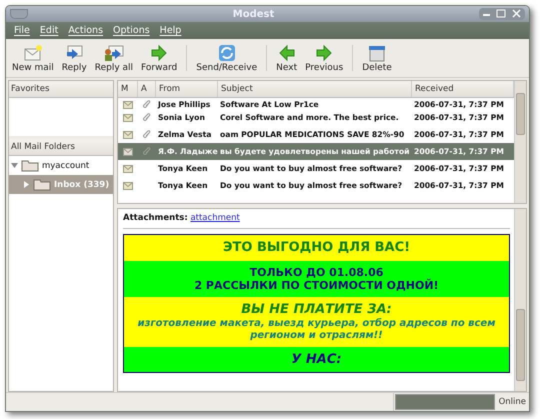 The height and width of the screenshot is (419, 550). I want to click on attachments-label: Attachments:, so click(155, 218).